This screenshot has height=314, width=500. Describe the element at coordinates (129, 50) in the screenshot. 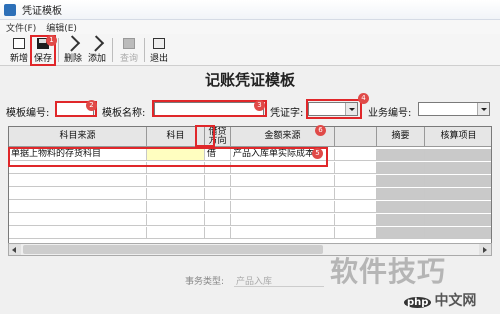

I see `find-button: 查询` at that location.